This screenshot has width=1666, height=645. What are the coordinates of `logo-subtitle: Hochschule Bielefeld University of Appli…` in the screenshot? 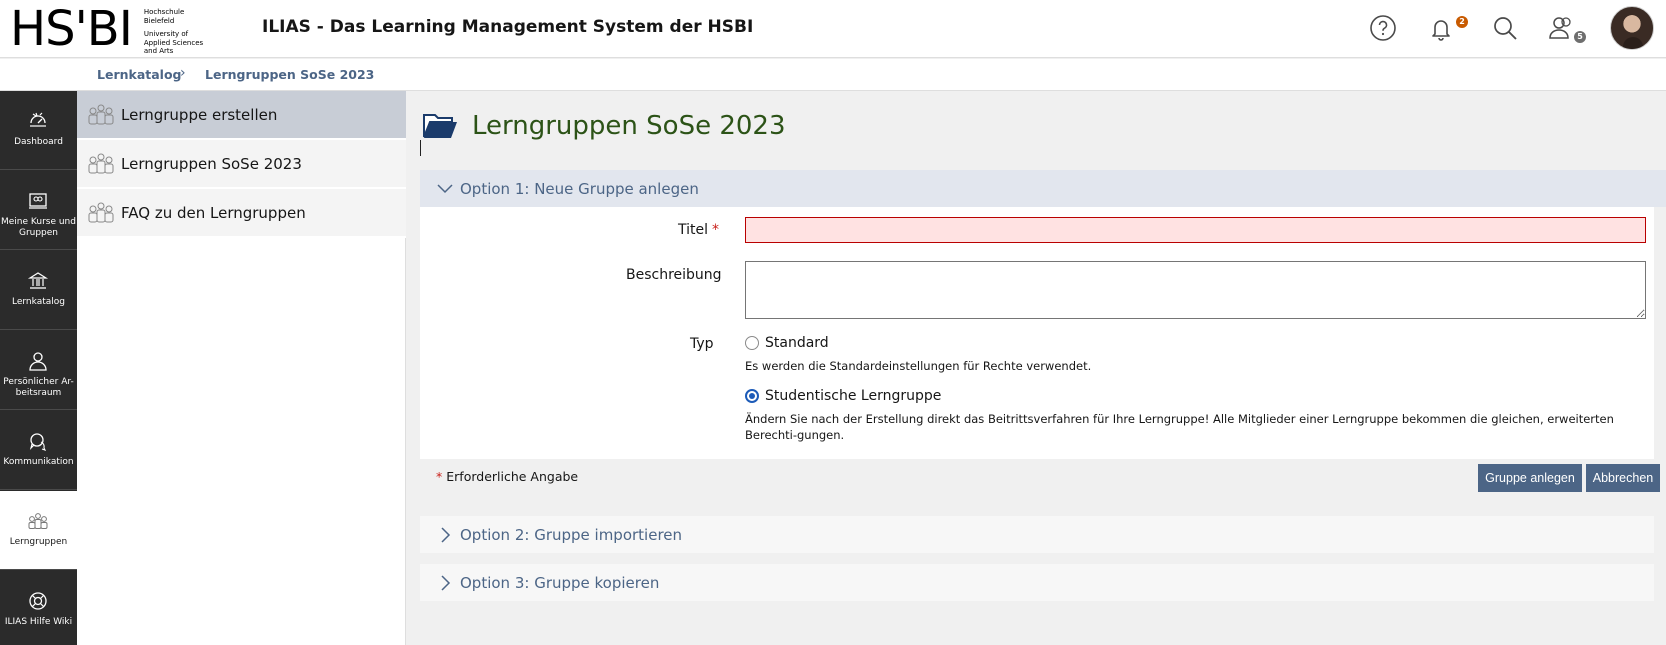 It's located at (173, 32).